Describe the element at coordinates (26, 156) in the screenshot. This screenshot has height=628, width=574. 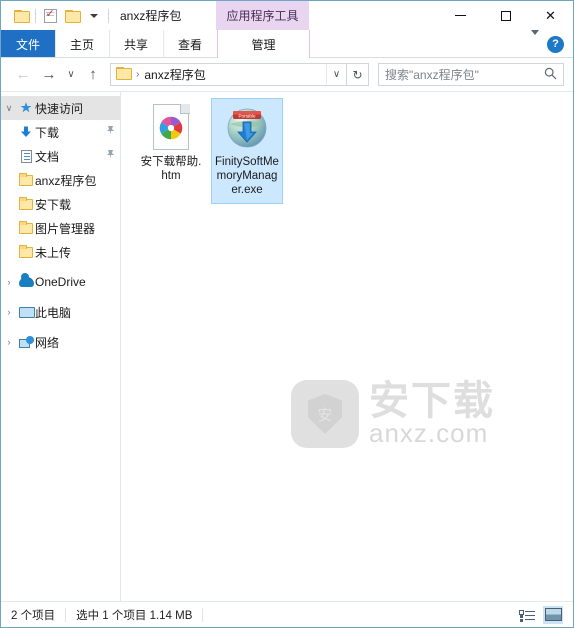
I see `document-icon` at that location.